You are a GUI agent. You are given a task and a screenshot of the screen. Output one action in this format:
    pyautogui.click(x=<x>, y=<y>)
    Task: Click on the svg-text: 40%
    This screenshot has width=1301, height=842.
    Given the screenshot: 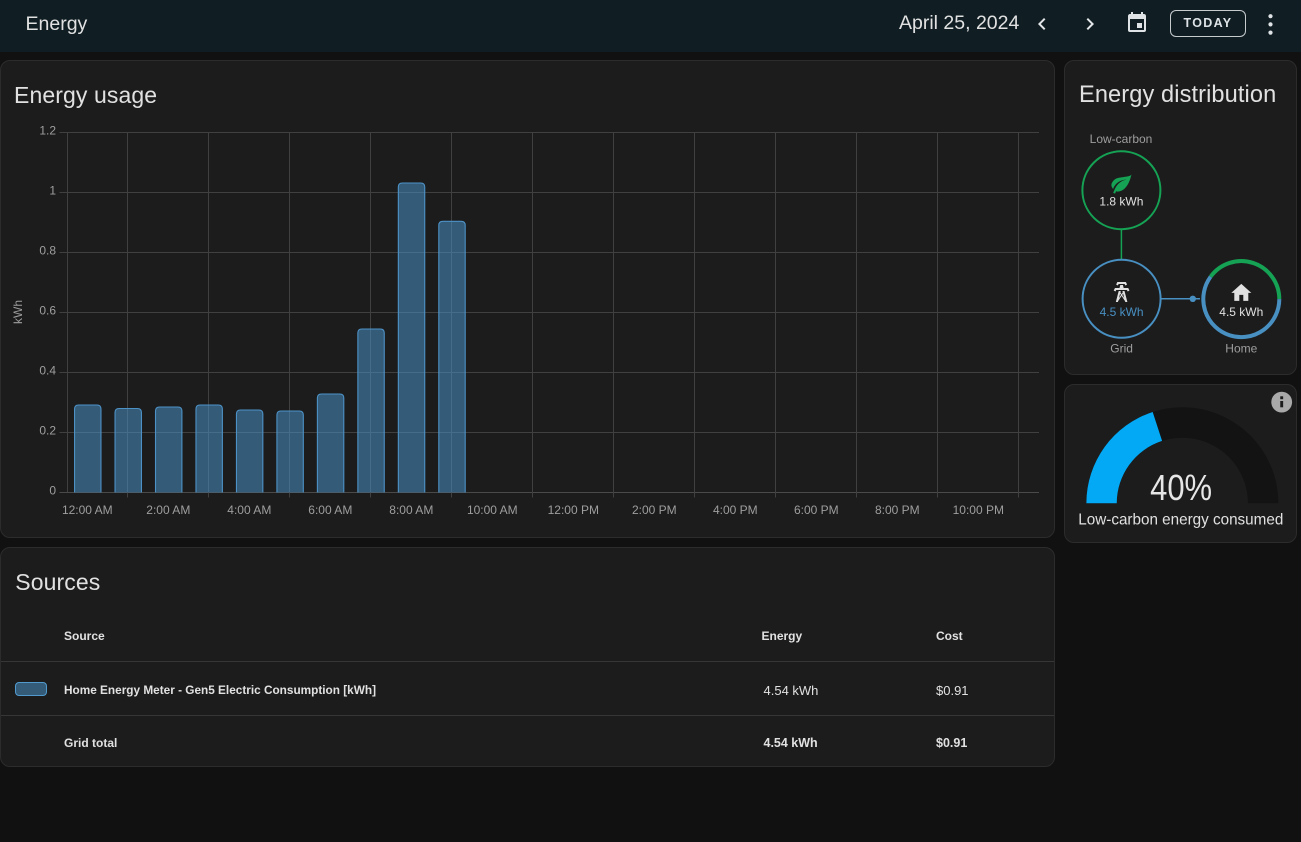 What is the action you would take?
    pyautogui.click(x=1181, y=487)
    